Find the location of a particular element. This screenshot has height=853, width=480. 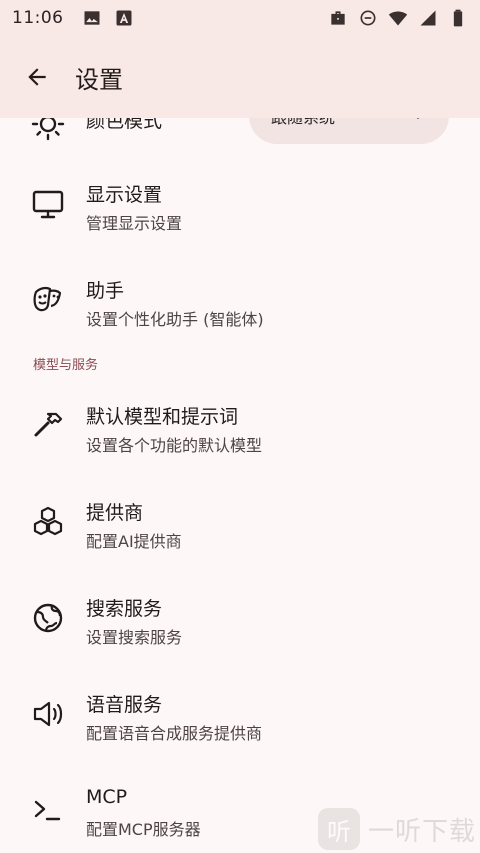

setting-default-model-title: 默认模型和提示词 is located at coordinates (162, 417).